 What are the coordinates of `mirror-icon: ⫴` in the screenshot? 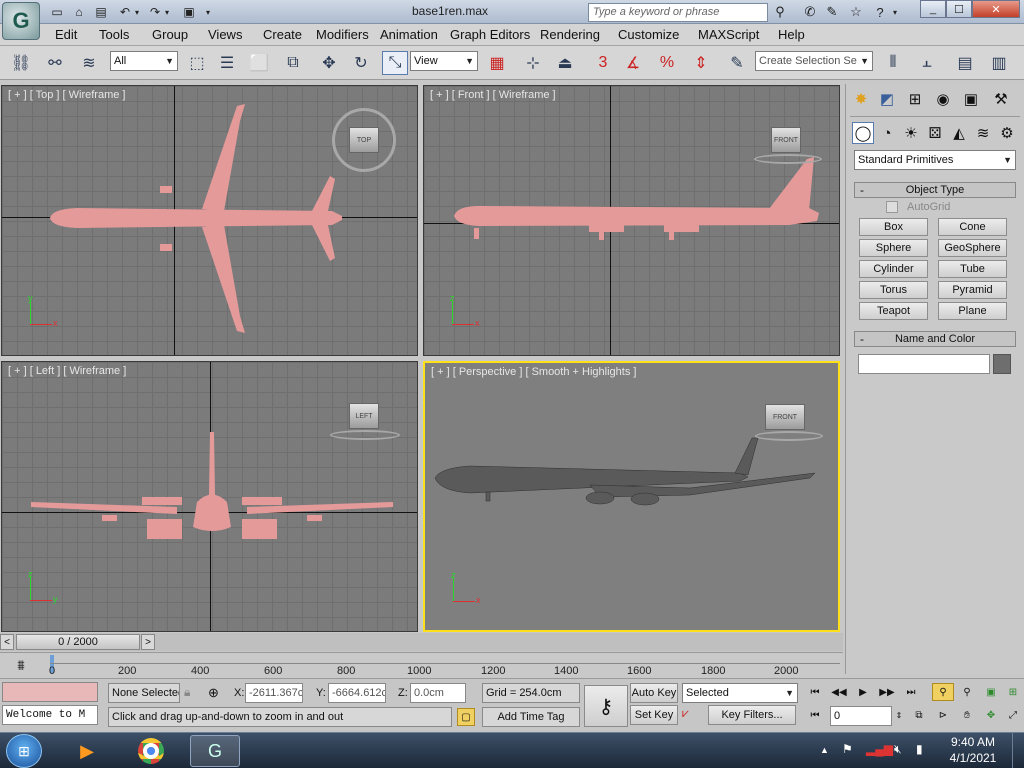 It's located at (893, 63).